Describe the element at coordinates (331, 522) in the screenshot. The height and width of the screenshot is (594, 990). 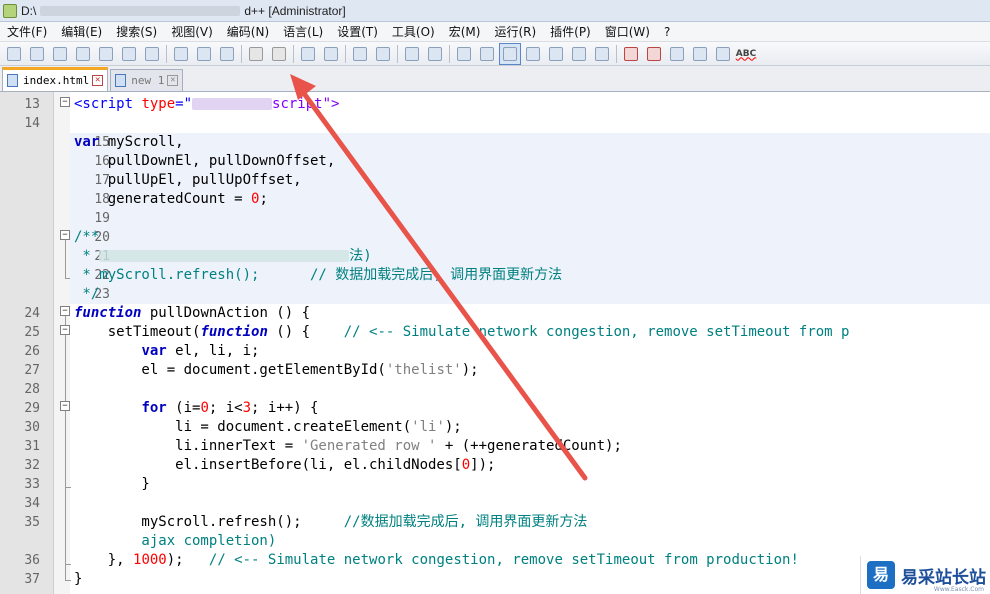
I see `code-line-35: myScroll.refresh(); //数据加载完成后, 调用界面更新方法` at that location.